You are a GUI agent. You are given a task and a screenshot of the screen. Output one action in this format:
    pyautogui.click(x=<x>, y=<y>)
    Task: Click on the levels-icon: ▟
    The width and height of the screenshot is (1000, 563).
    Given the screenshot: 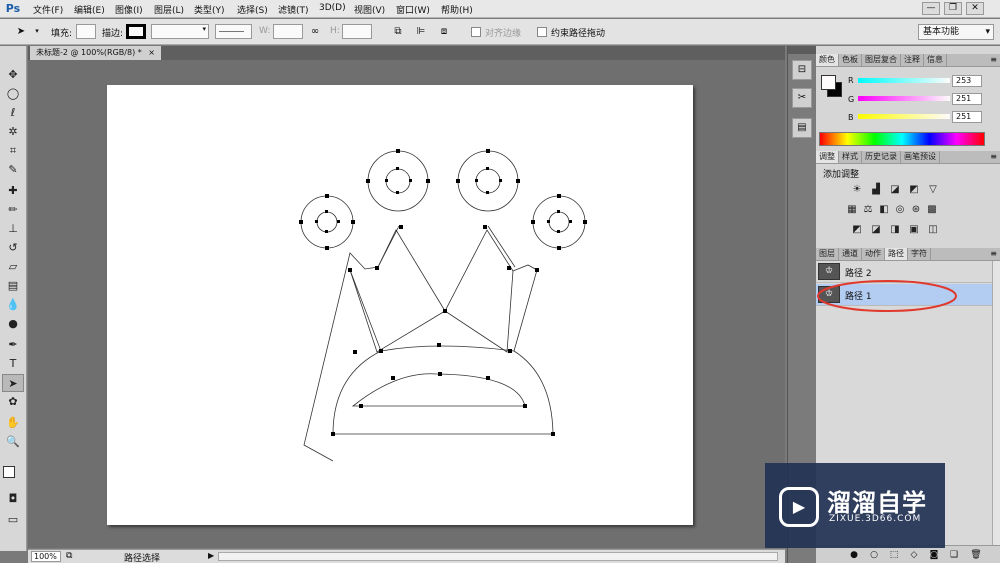 What is the action you would take?
    pyautogui.click(x=876, y=190)
    